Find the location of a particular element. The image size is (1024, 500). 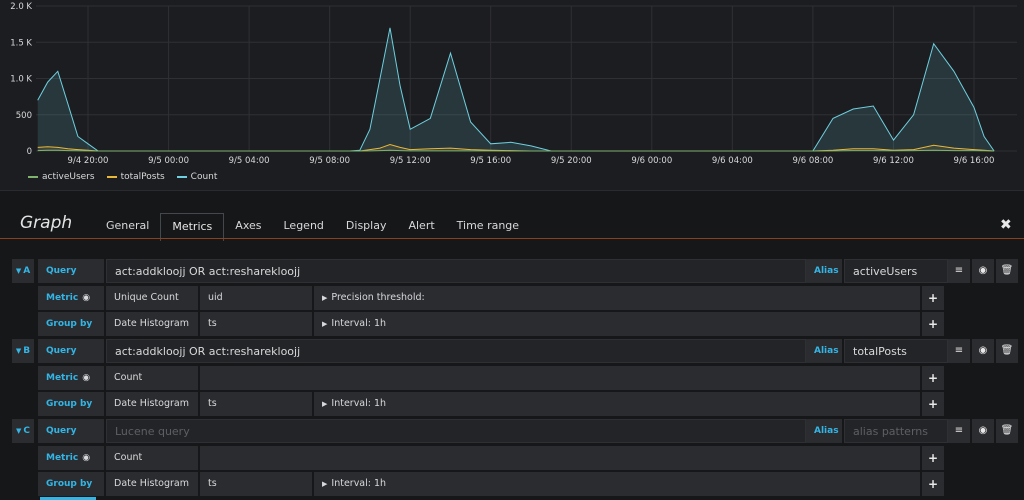

group-by-label: Group by is located at coordinates (72, 484).